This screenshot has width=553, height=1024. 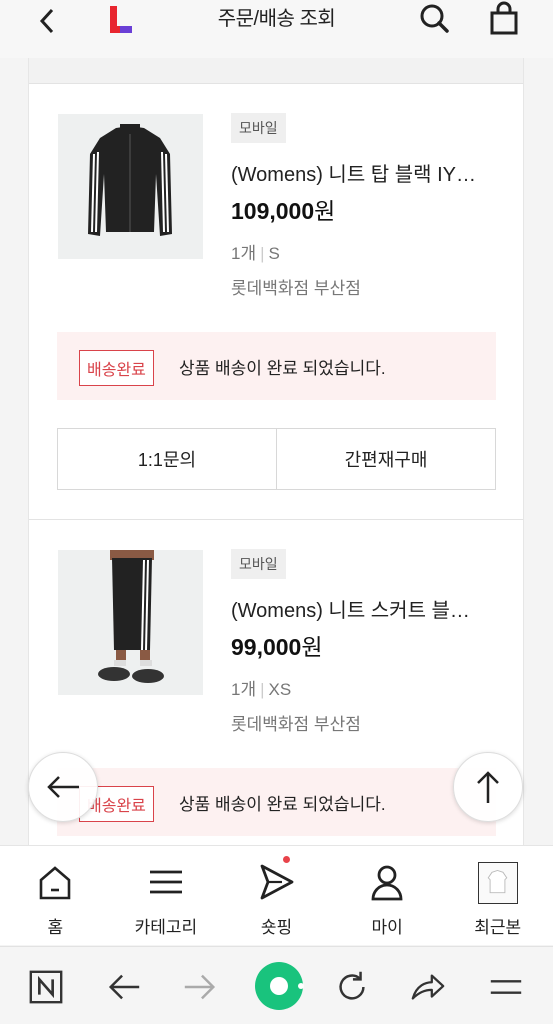 I want to click on price-value: 109,000, so click(x=273, y=211).